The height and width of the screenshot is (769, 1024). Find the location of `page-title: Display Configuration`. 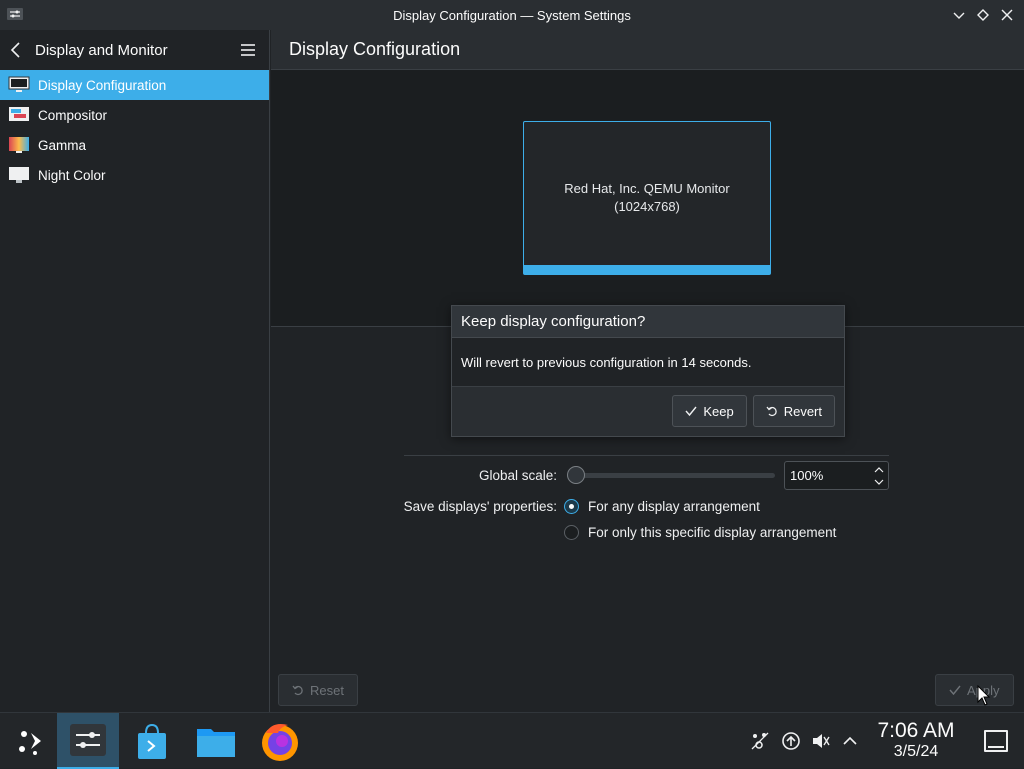

page-title: Display Configuration is located at coordinates (647, 50).